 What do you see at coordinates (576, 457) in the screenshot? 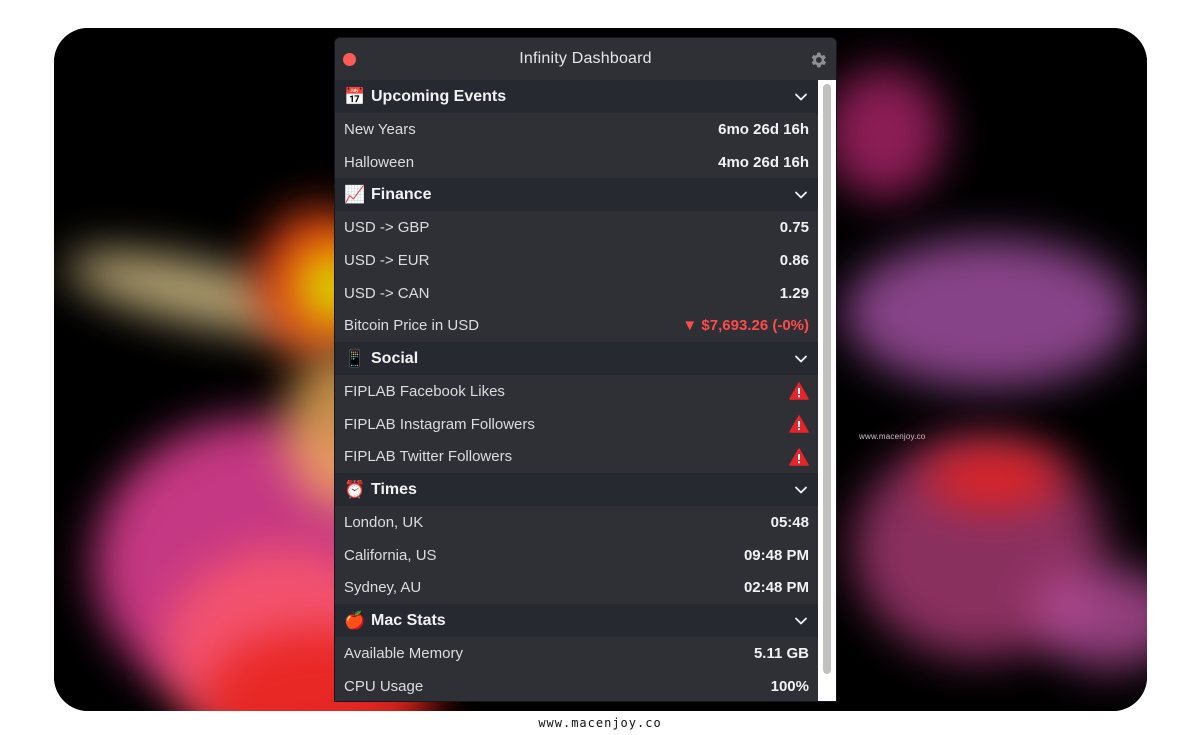
I see `list-item: FIPLAB Twitter Followers` at bounding box center [576, 457].